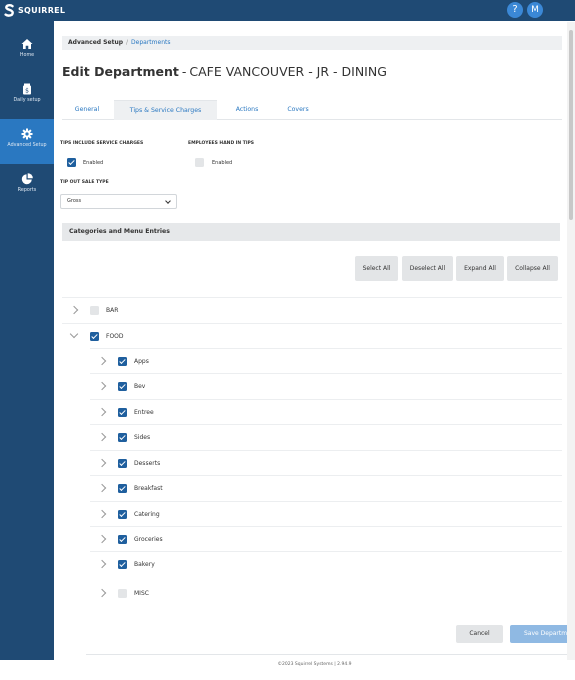 Image resolution: width=575 pixels, height=680 pixels. Describe the element at coordinates (42, 10) in the screenshot. I see `brand-name: SQUIRREL` at that location.